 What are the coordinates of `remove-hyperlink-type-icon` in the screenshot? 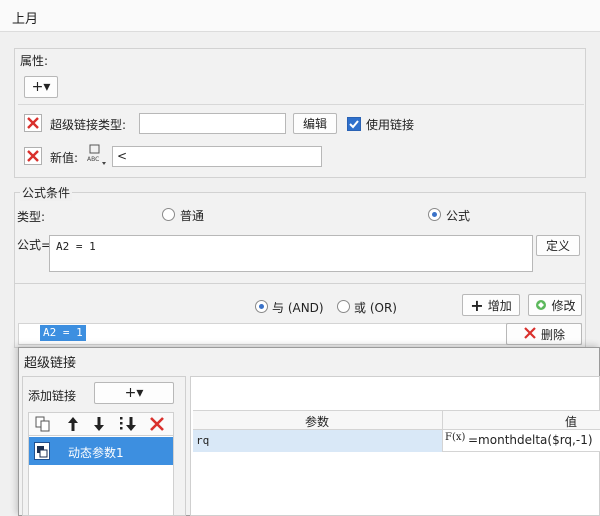 It's located at (33, 123).